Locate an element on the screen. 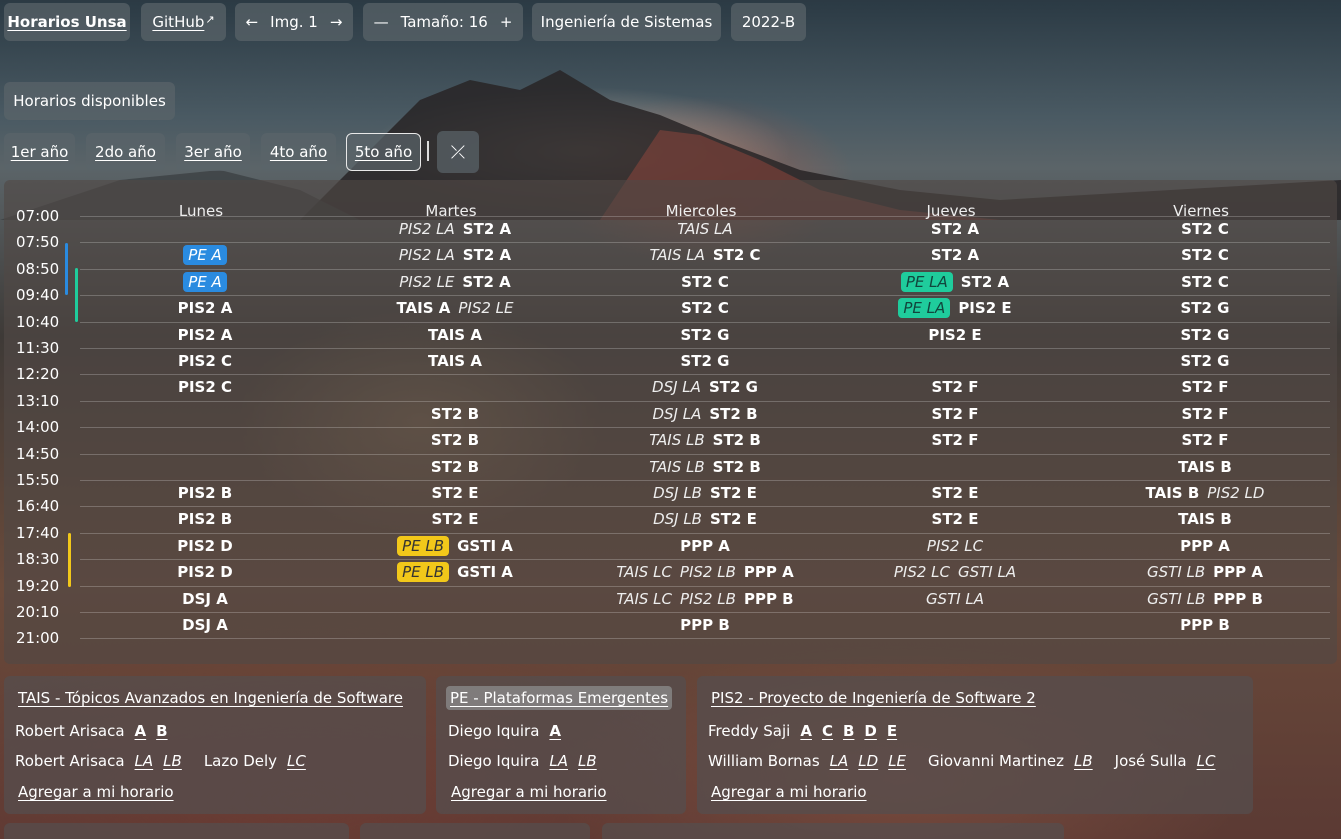 The height and width of the screenshot is (839, 1341). minus-icon: — is located at coordinates (381, 22).